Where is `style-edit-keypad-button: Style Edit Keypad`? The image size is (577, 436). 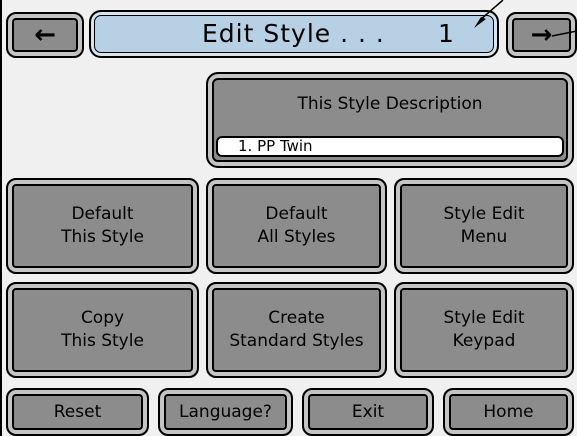
style-edit-keypad-button: Style Edit Keypad is located at coordinates (484, 330).